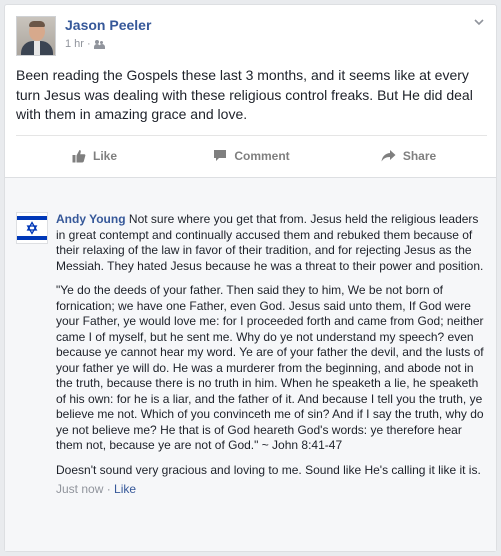  What do you see at coordinates (262, 155) in the screenshot?
I see `comment-label: Comment` at bounding box center [262, 155].